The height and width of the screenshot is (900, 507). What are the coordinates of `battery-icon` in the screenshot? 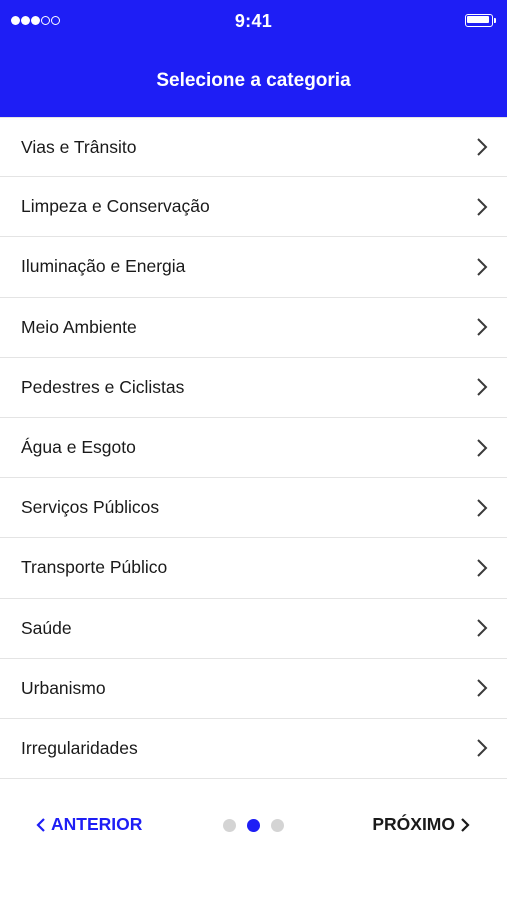 It's located at (480, 20).